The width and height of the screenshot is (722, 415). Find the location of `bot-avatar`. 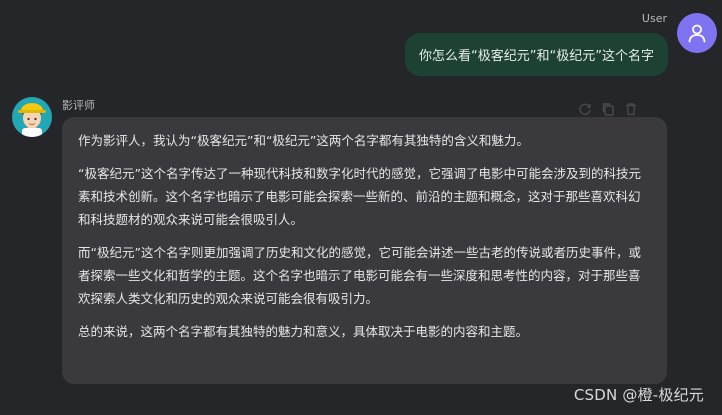

bot-avatar is located at coordinates (32, 117).